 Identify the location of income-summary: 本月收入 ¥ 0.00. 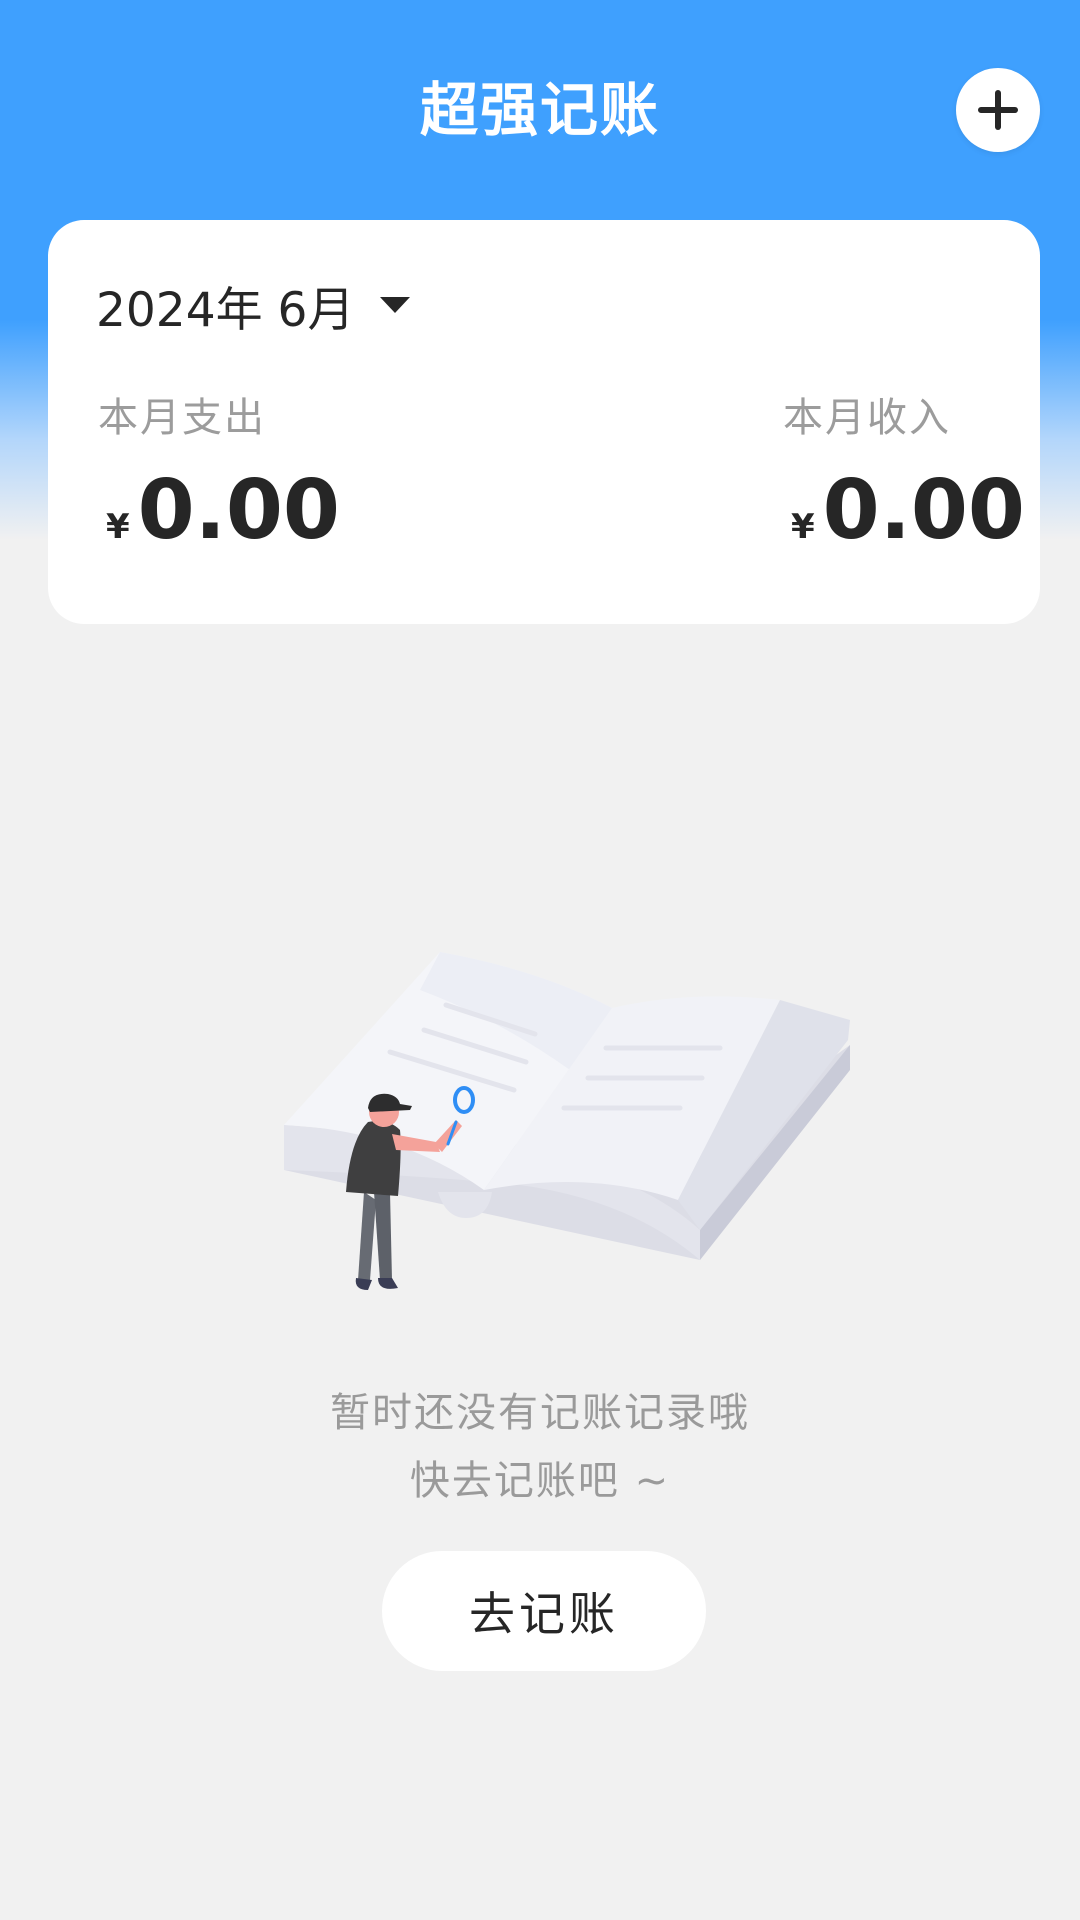
(904, 473).